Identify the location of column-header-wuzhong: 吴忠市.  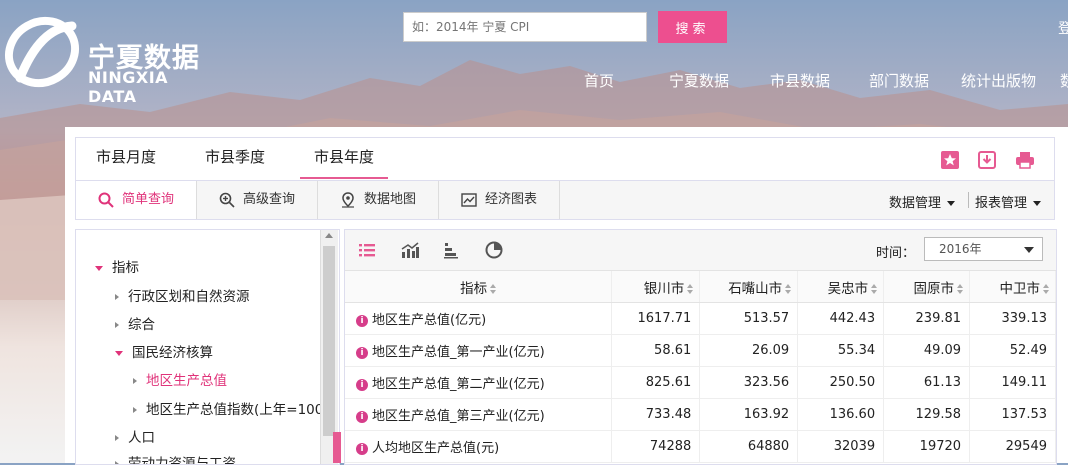
(841, 287).